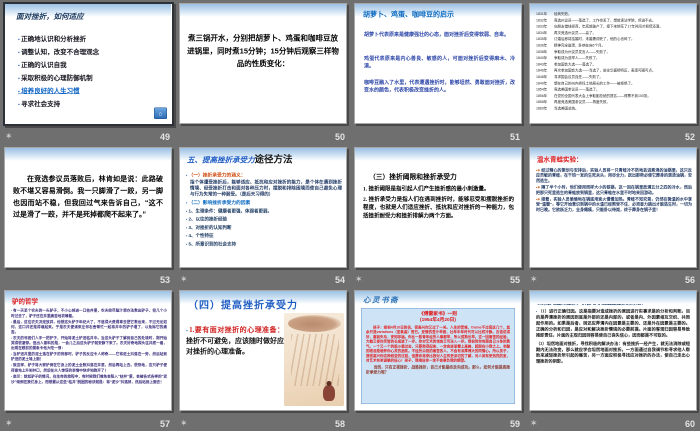  I want to click on paragraph: 胡萝卜代表原来是健康强壮的心态，面对挫折后变得软弱、自卑。, so click(436, 35).